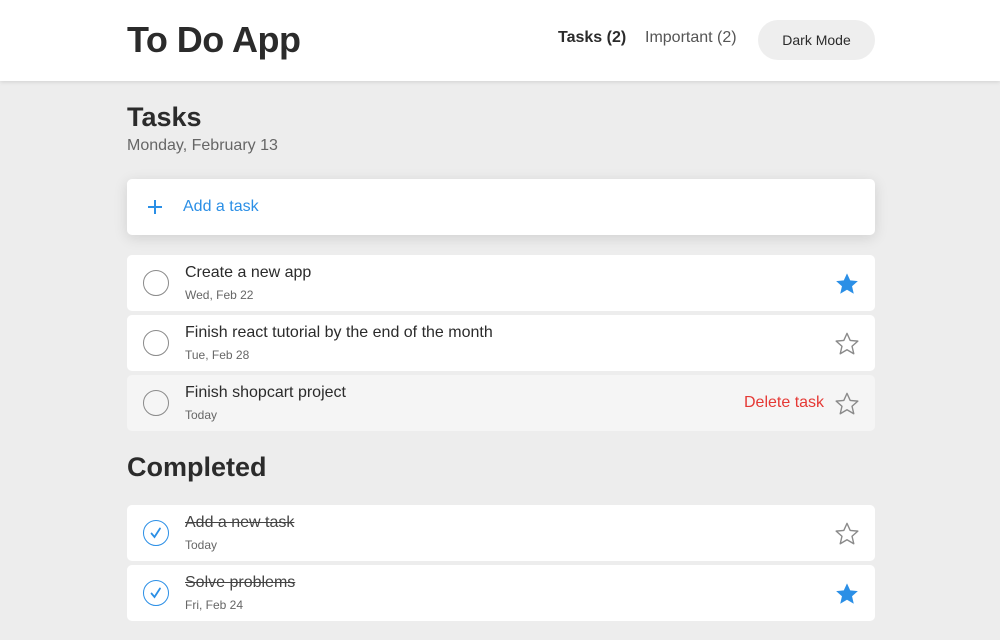  Describe the element at coordinates (240, 522) in the screenshot. I see `task-title: Add a new task` at that location.